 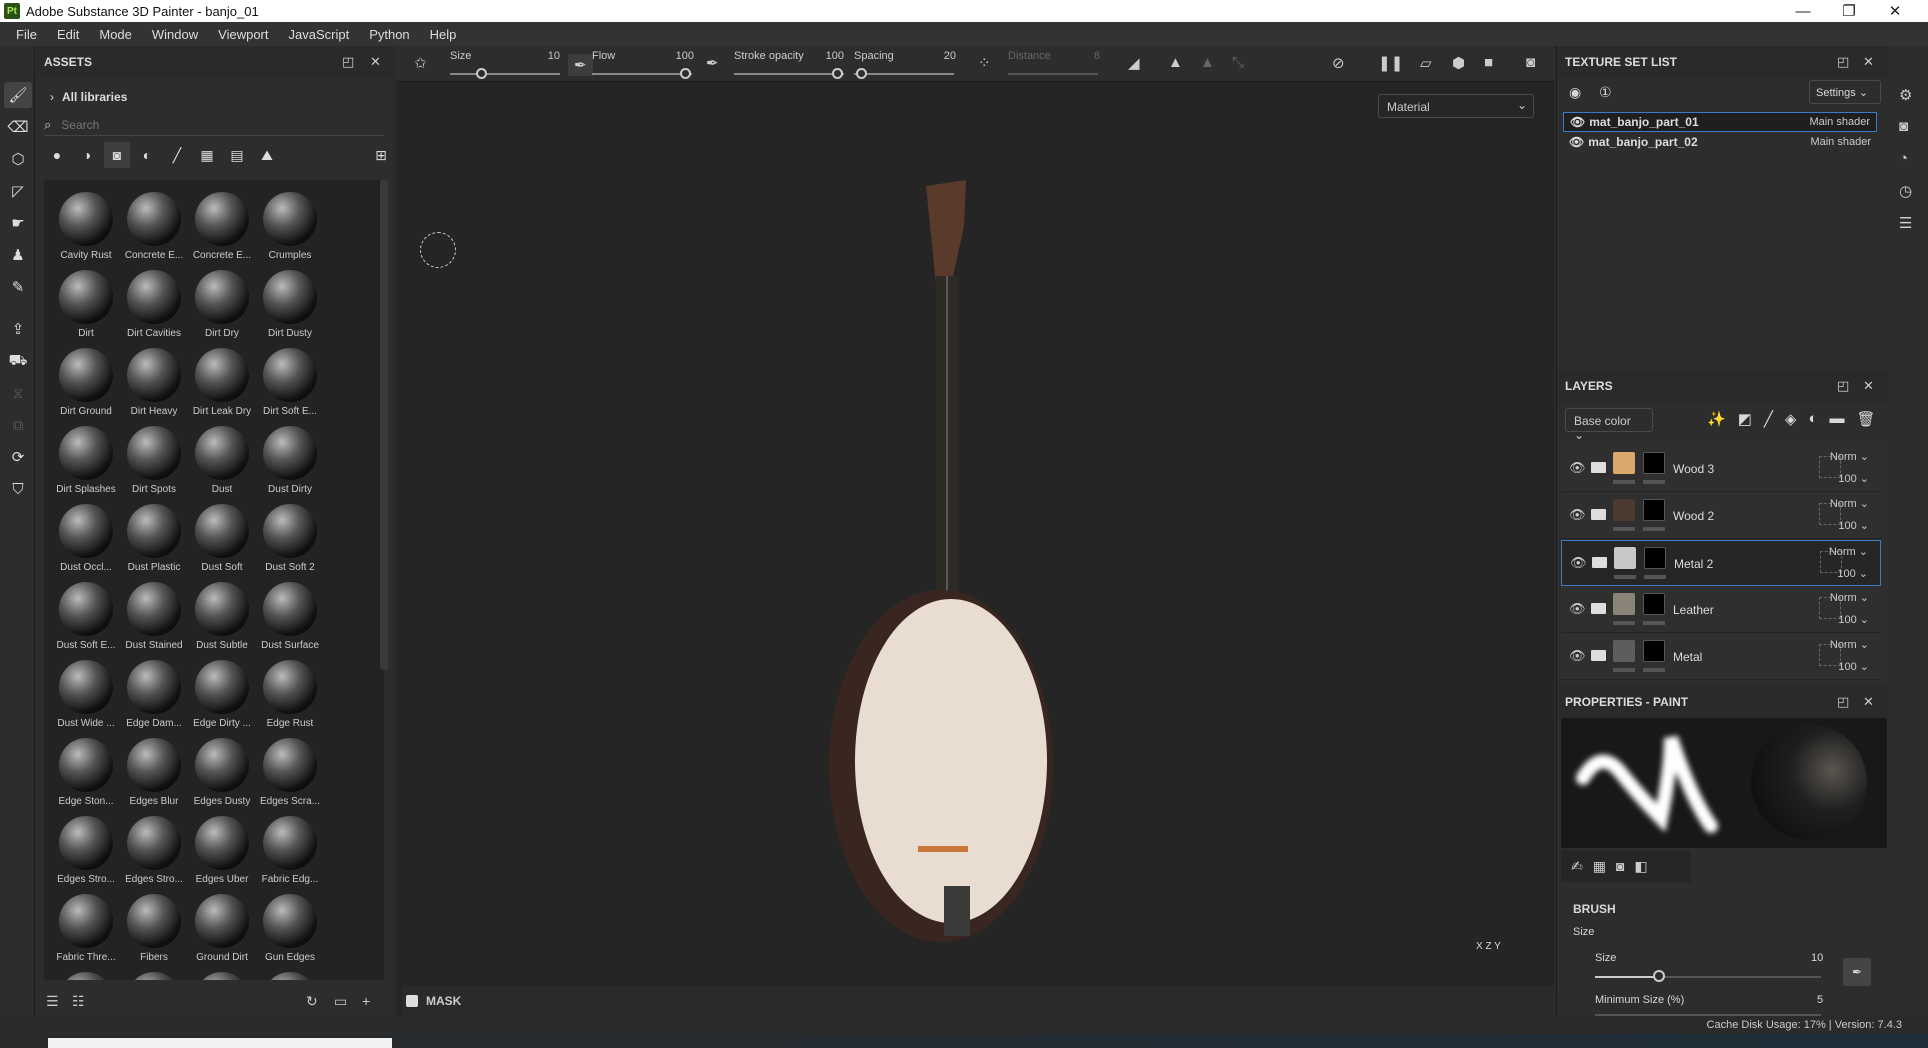 What do you see at coordinates (1577, 866) in the screenshot?
I see `brush-tab-icon: ✍` at bounding box center [1577, 866].